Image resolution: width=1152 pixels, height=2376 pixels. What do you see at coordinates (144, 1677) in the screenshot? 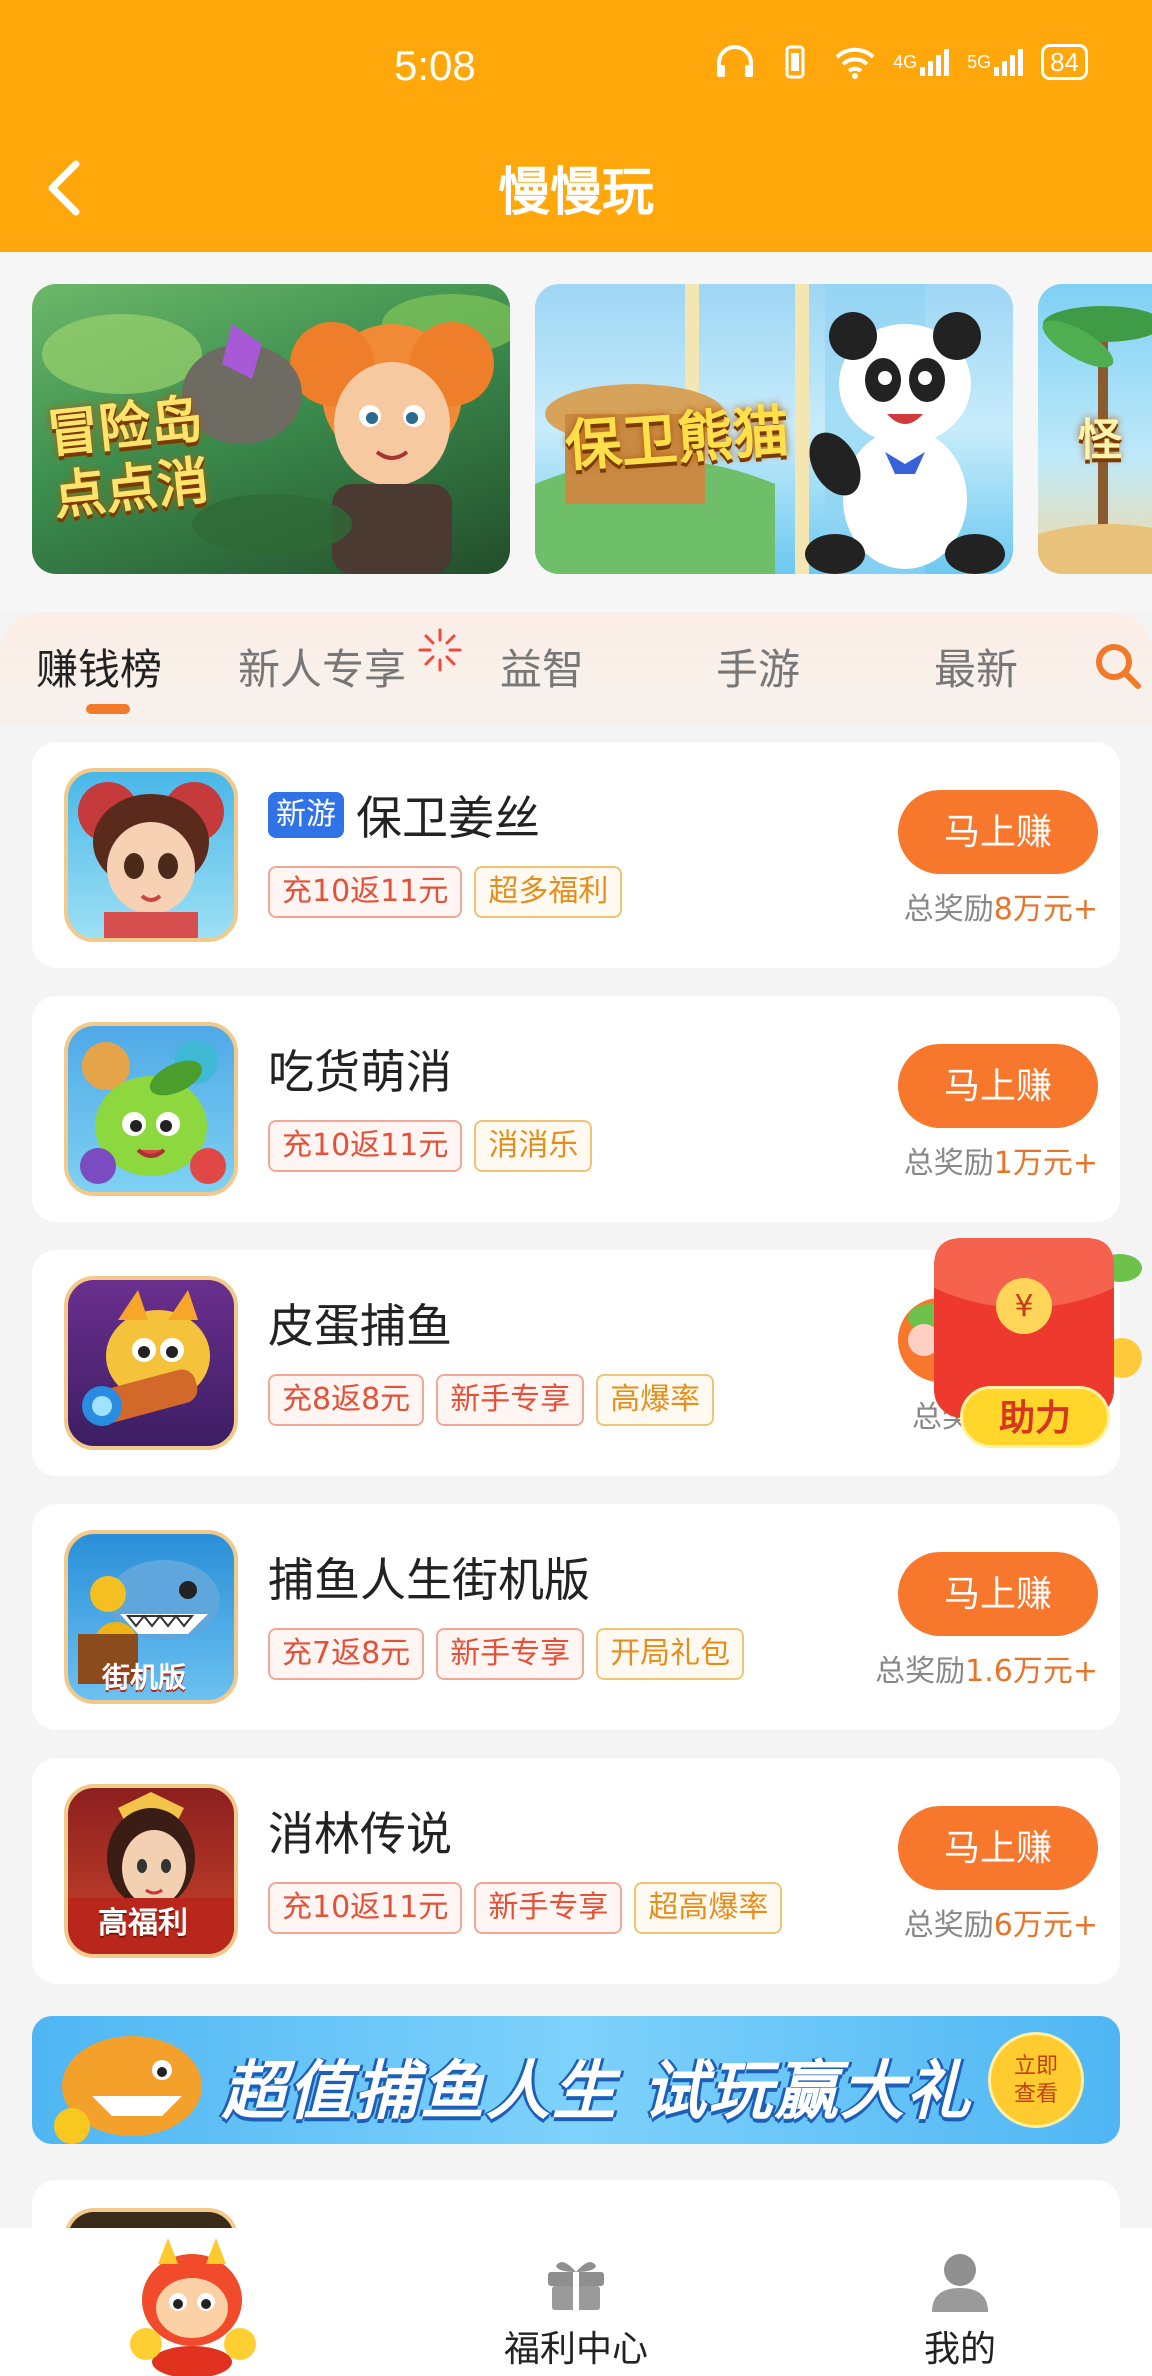
I see `icon-caption: 街机版` at bounding box center [144, 1677].